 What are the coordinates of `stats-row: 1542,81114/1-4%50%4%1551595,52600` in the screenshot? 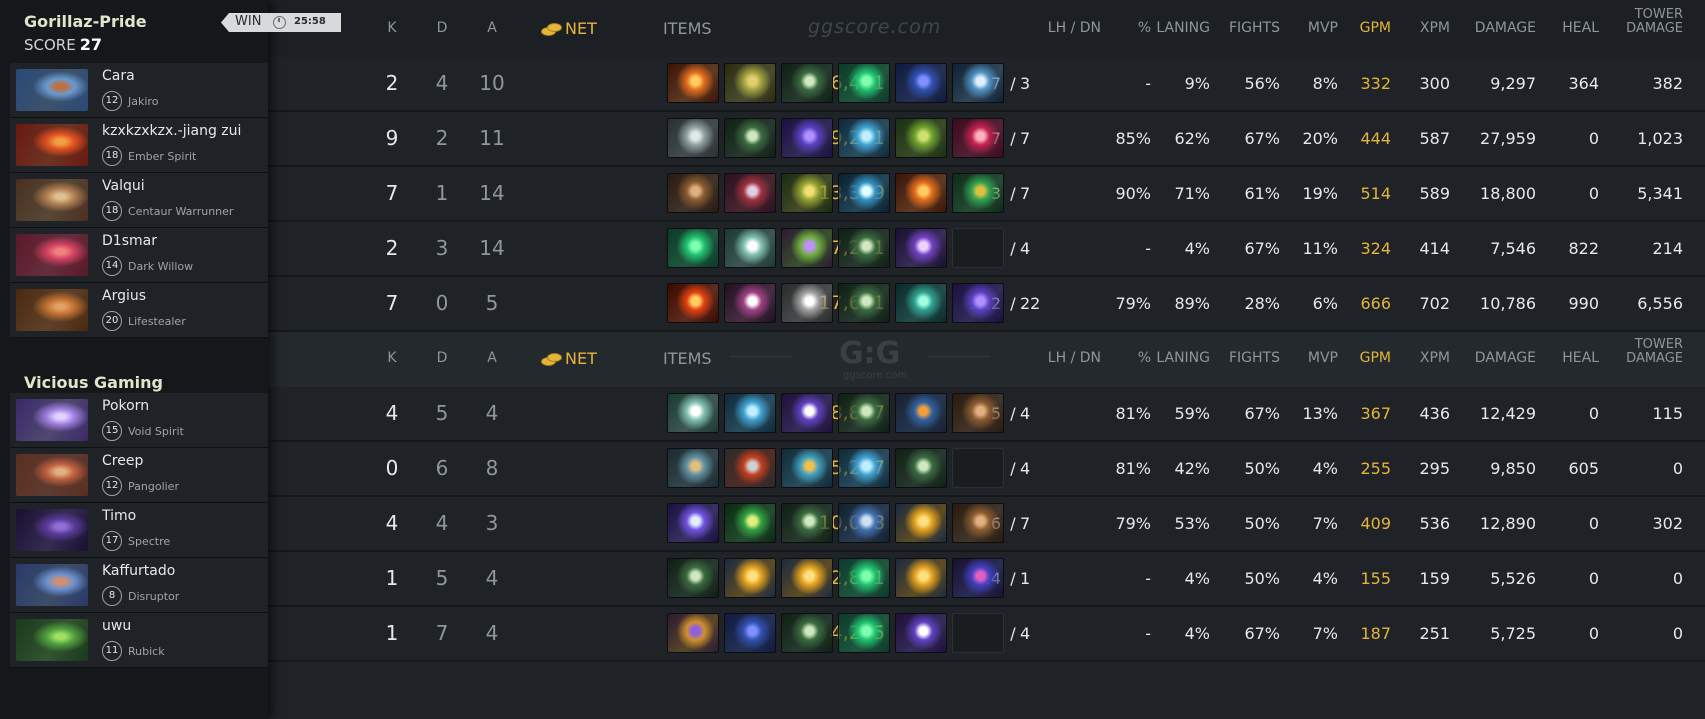 It's located at (986, 579).